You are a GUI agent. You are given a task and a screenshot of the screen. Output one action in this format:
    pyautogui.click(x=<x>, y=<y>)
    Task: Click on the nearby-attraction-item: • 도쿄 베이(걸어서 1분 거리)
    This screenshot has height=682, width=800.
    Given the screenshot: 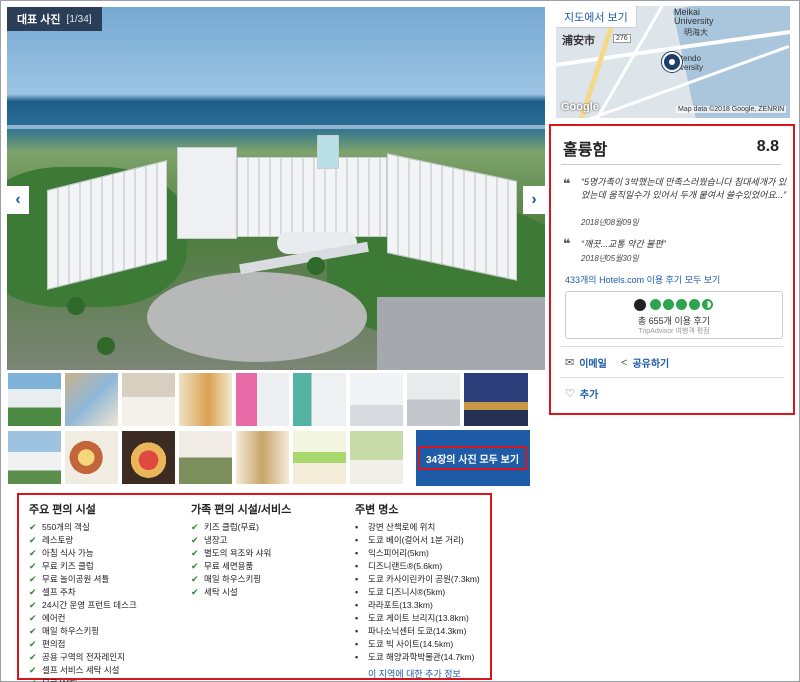 What is the action you would take?
    pyautogui.click(x=417, y=540)
    